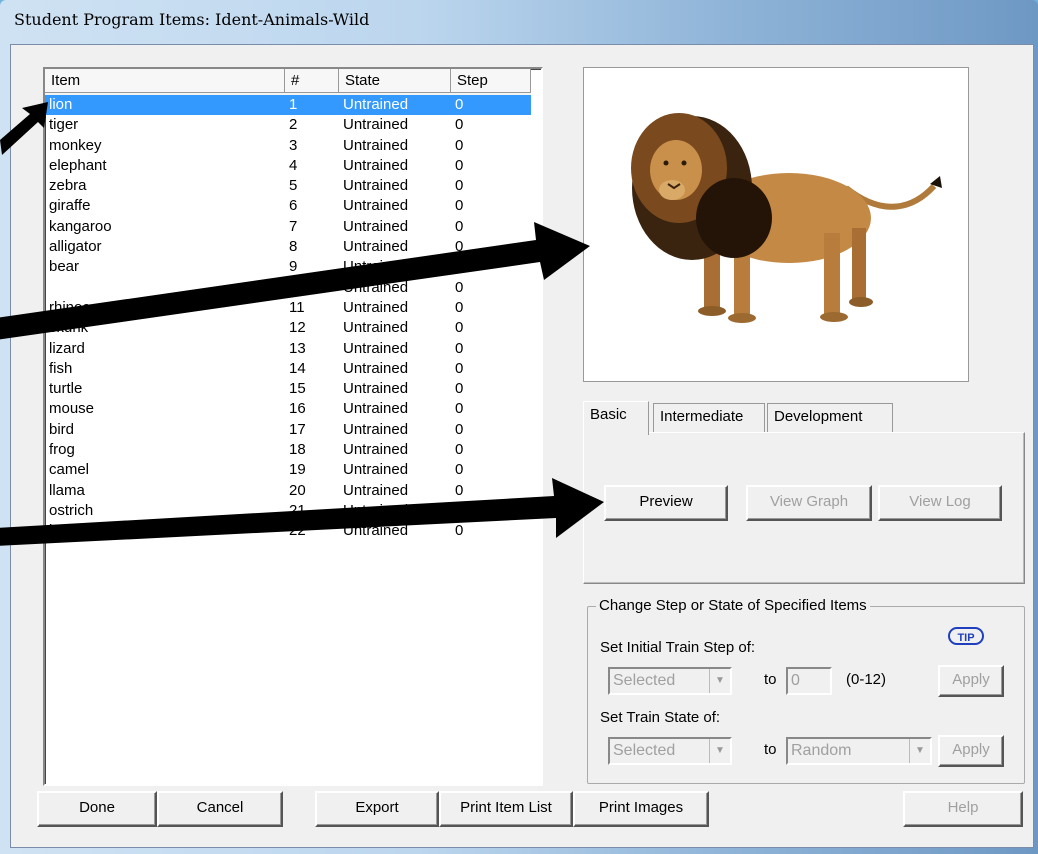  I want to click on view-graph-button: View Graph, so click(809, 503).